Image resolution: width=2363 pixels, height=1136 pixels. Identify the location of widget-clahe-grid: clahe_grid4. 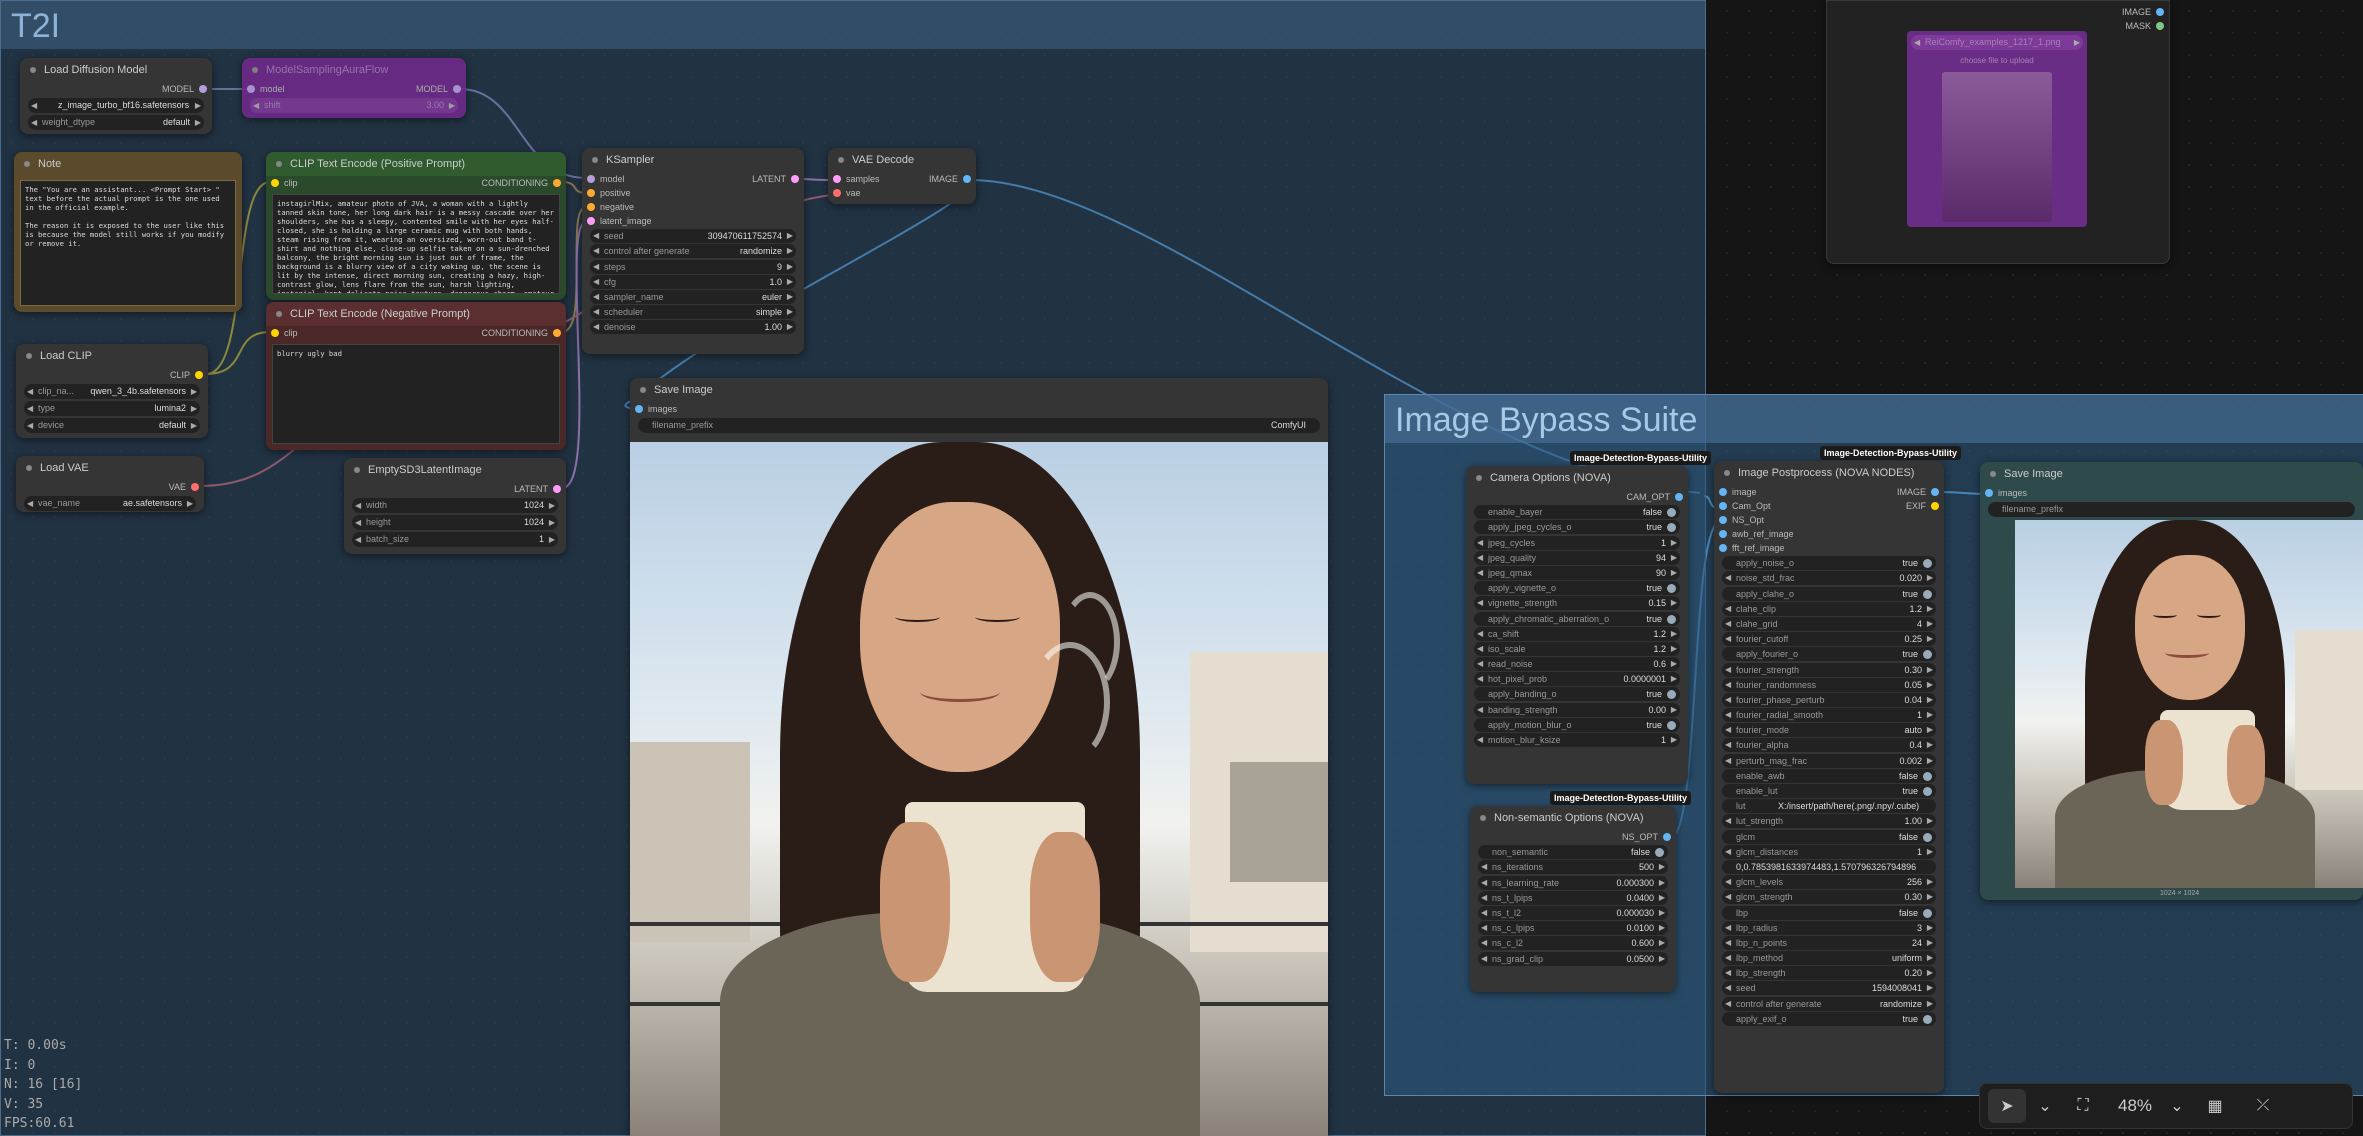
(1829, 623).